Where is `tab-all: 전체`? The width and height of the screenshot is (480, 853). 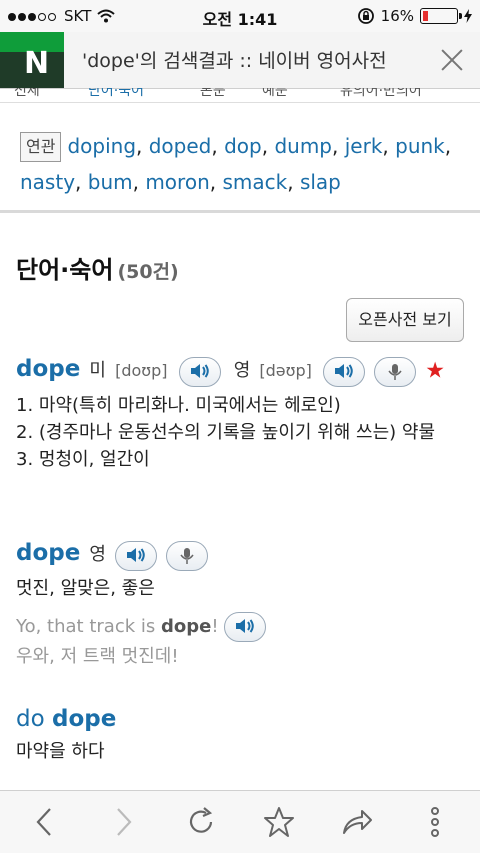 tab-all: 전체 is located at coordinates (27, 94).